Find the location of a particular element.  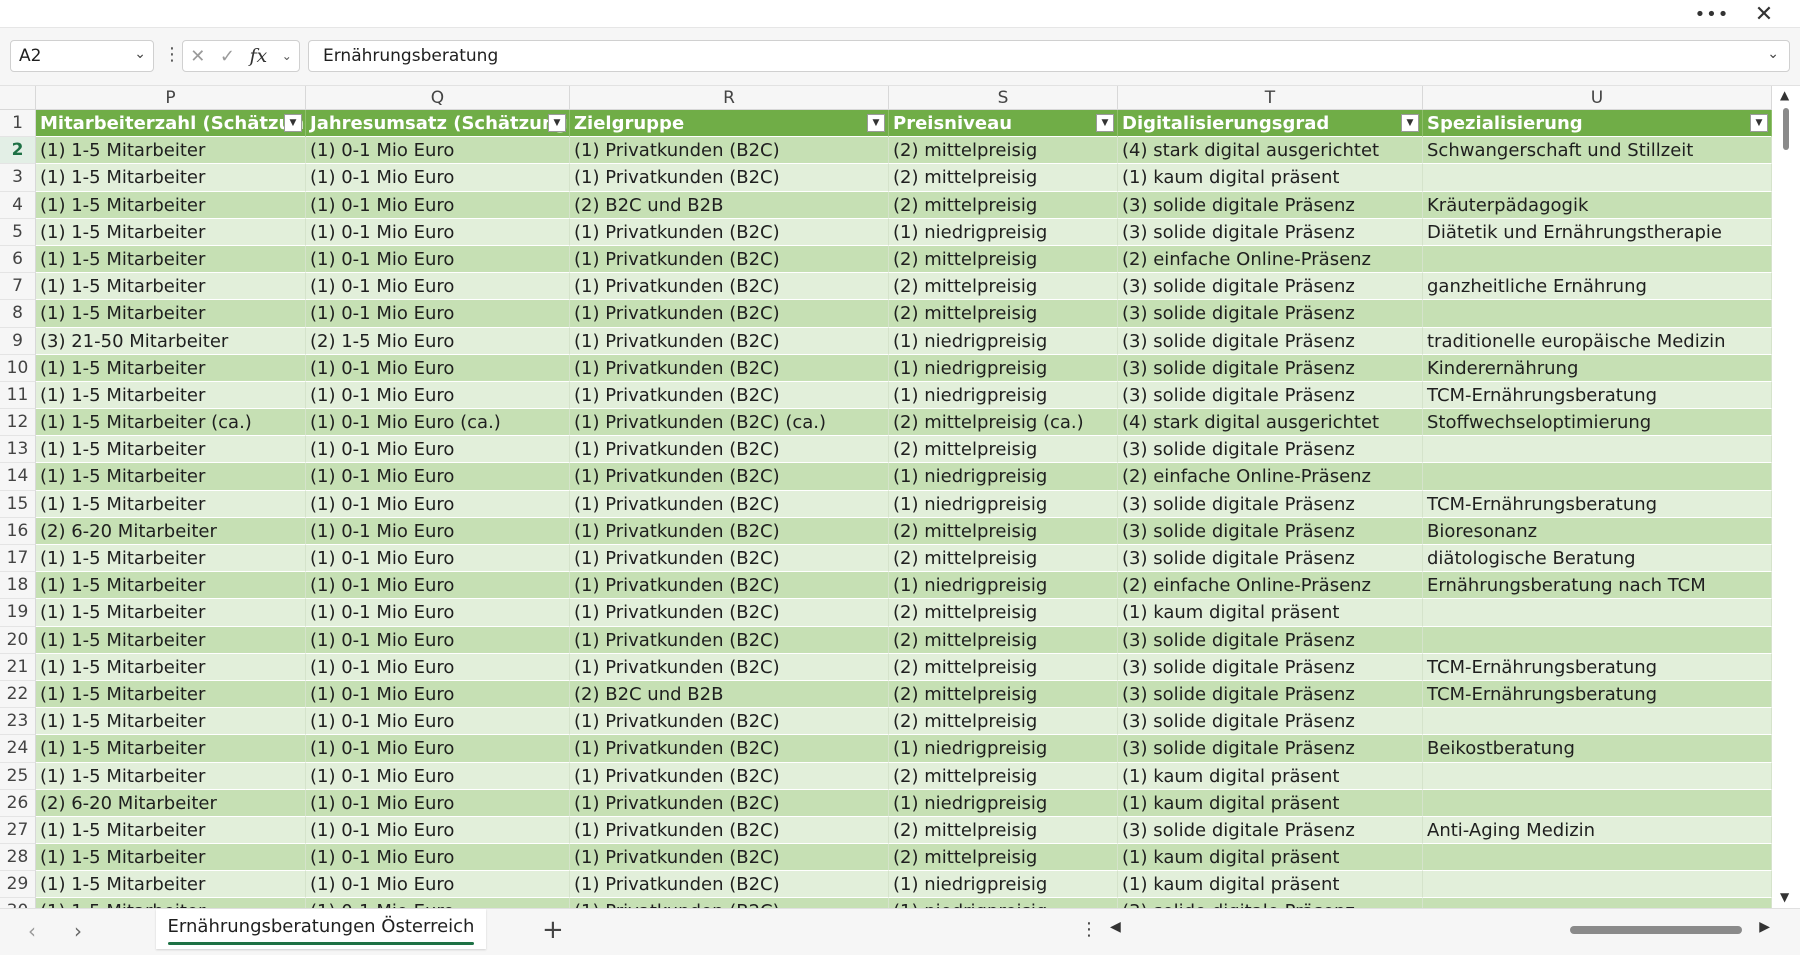

chevron-down-icon: ⌄ is located at coordinates (287, 56).